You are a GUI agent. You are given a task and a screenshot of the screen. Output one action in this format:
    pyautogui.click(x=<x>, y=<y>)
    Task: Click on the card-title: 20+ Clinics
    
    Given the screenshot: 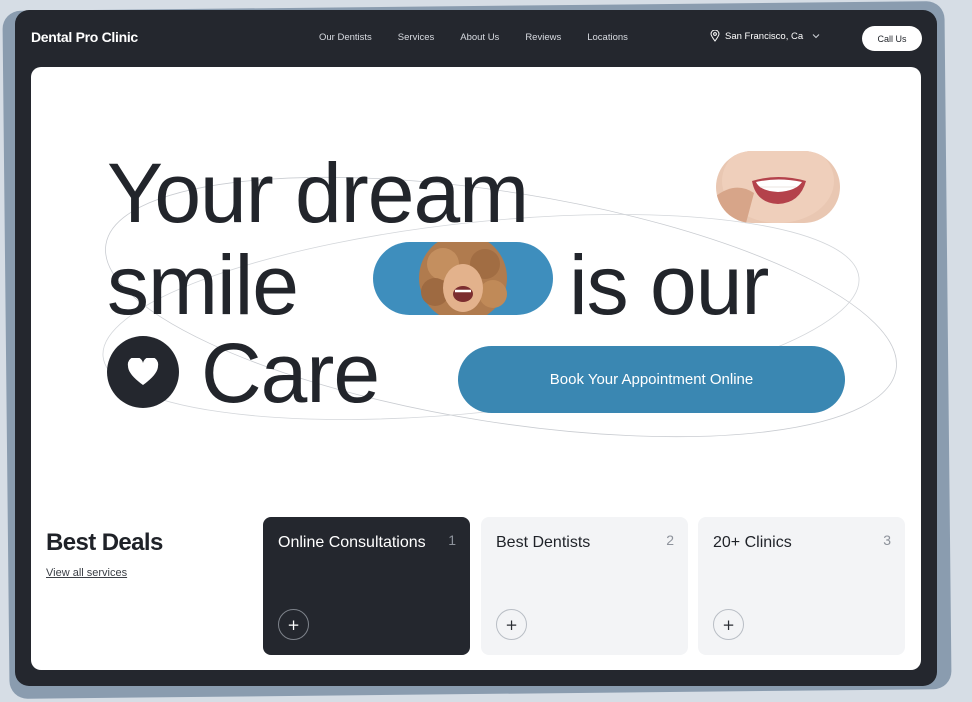 What is the action you would take?
    pyautogui.click(x=752, y=542)
    